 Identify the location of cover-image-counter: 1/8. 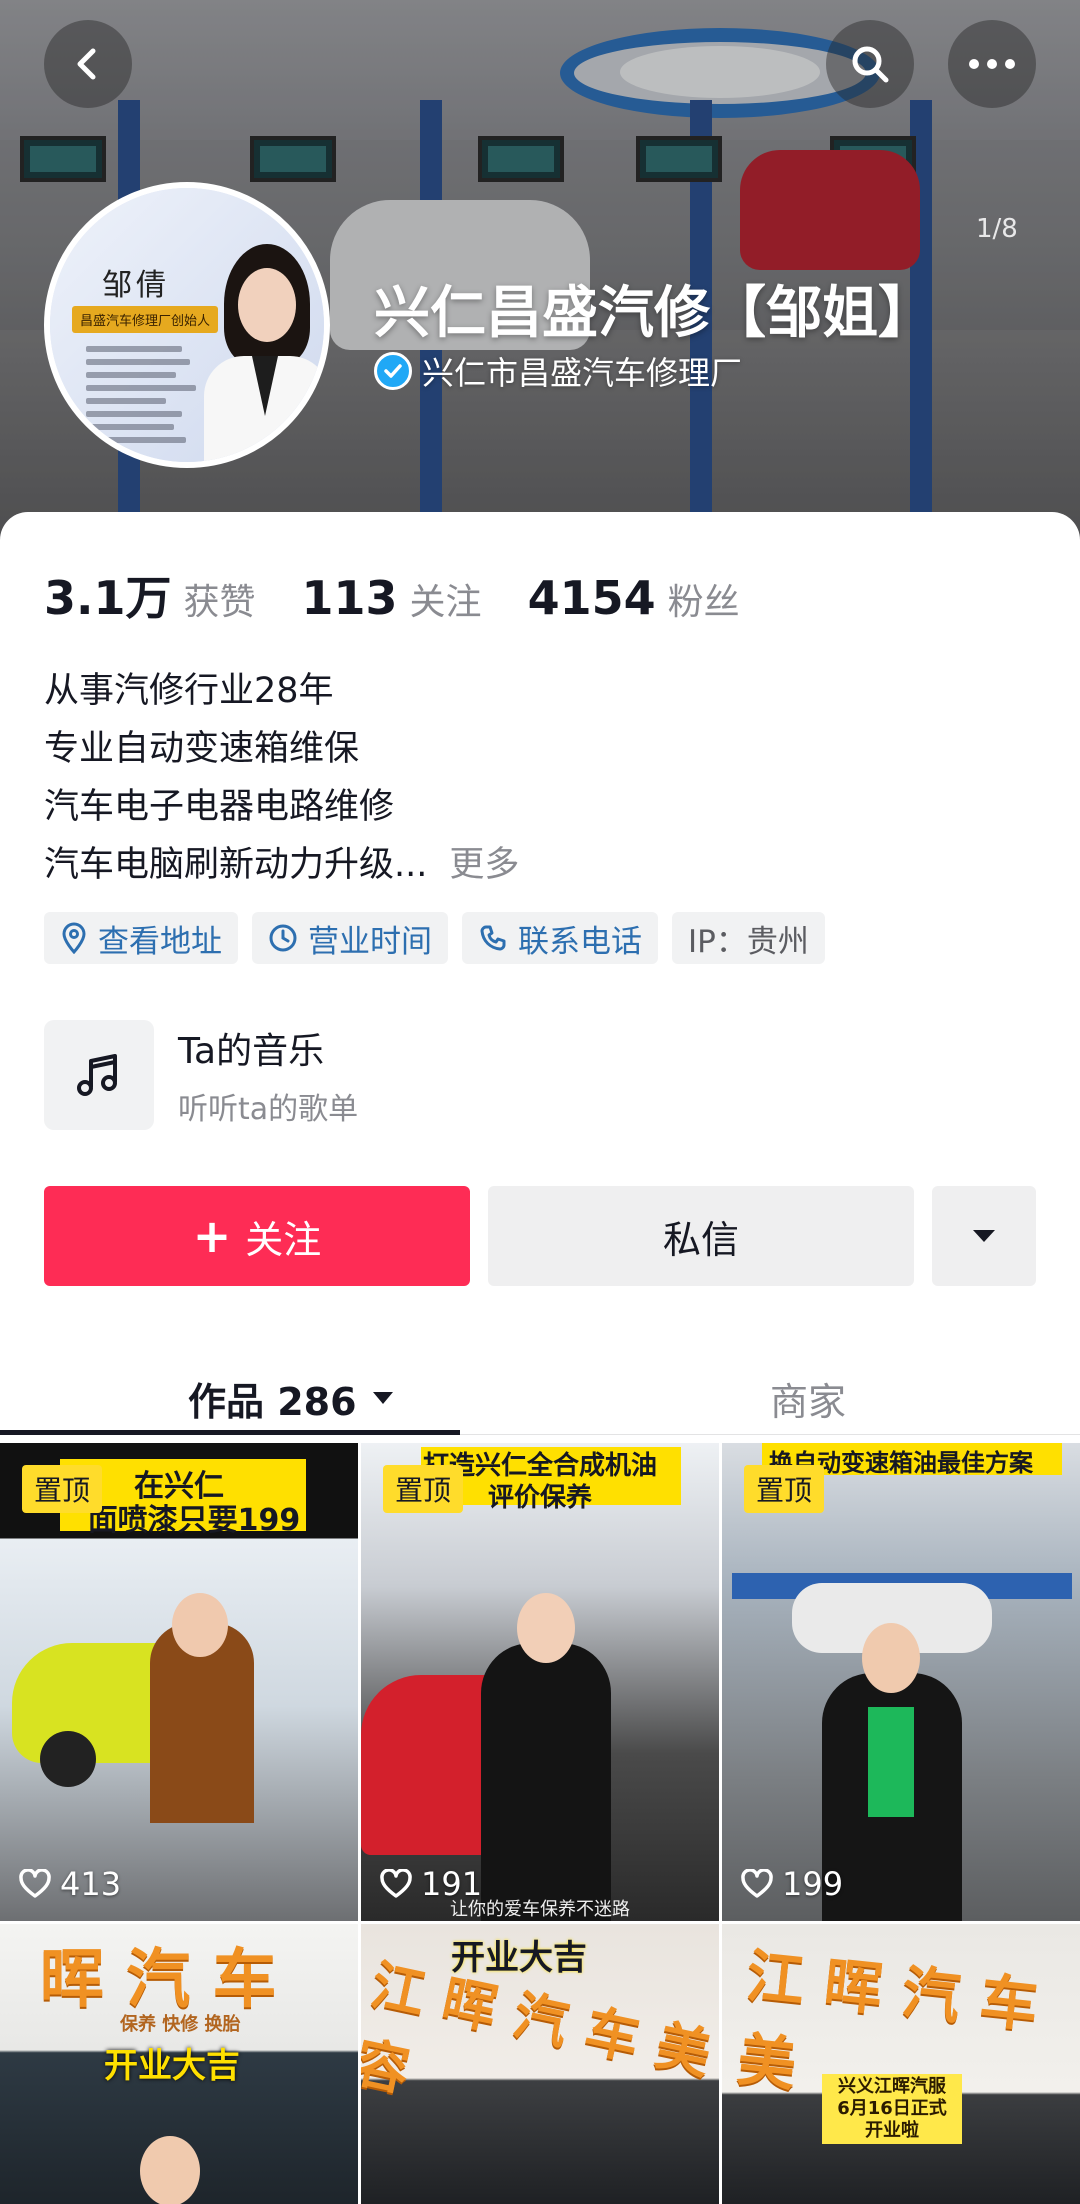
(997, 229).